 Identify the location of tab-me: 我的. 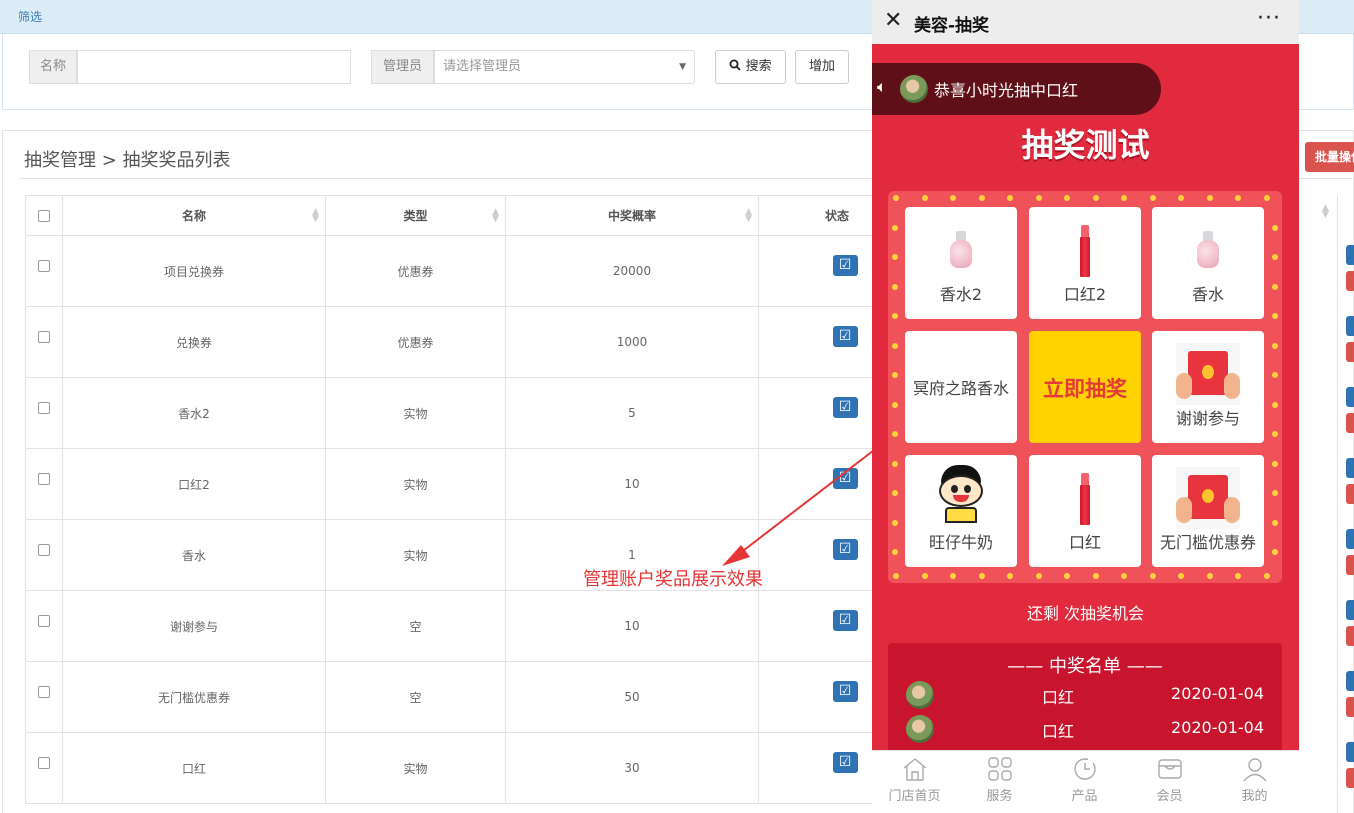
(1254, 782).